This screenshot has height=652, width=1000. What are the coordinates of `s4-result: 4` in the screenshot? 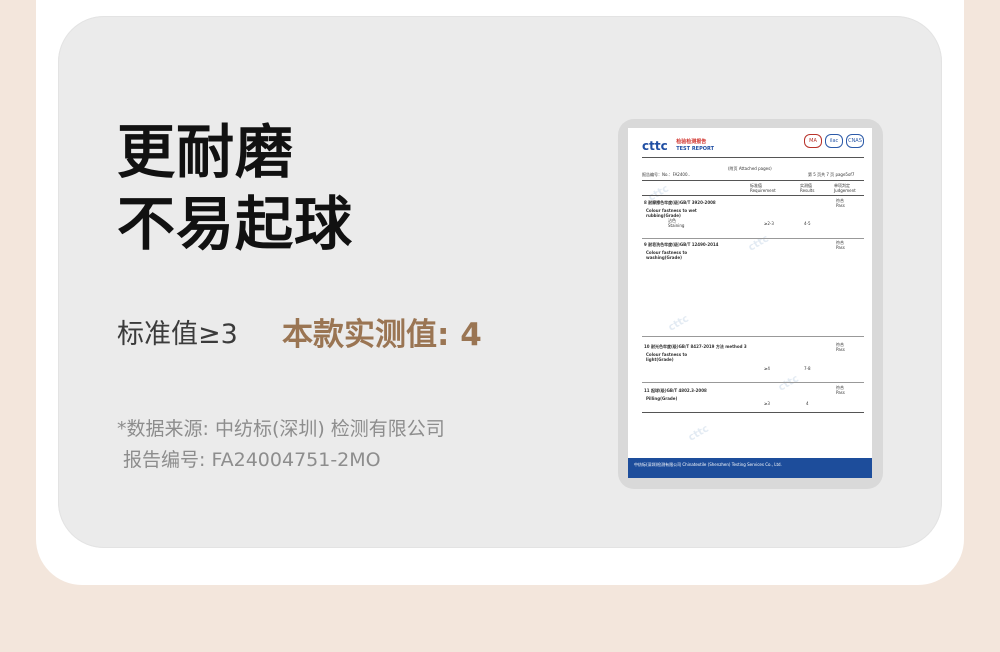 It's located at (807, 403).